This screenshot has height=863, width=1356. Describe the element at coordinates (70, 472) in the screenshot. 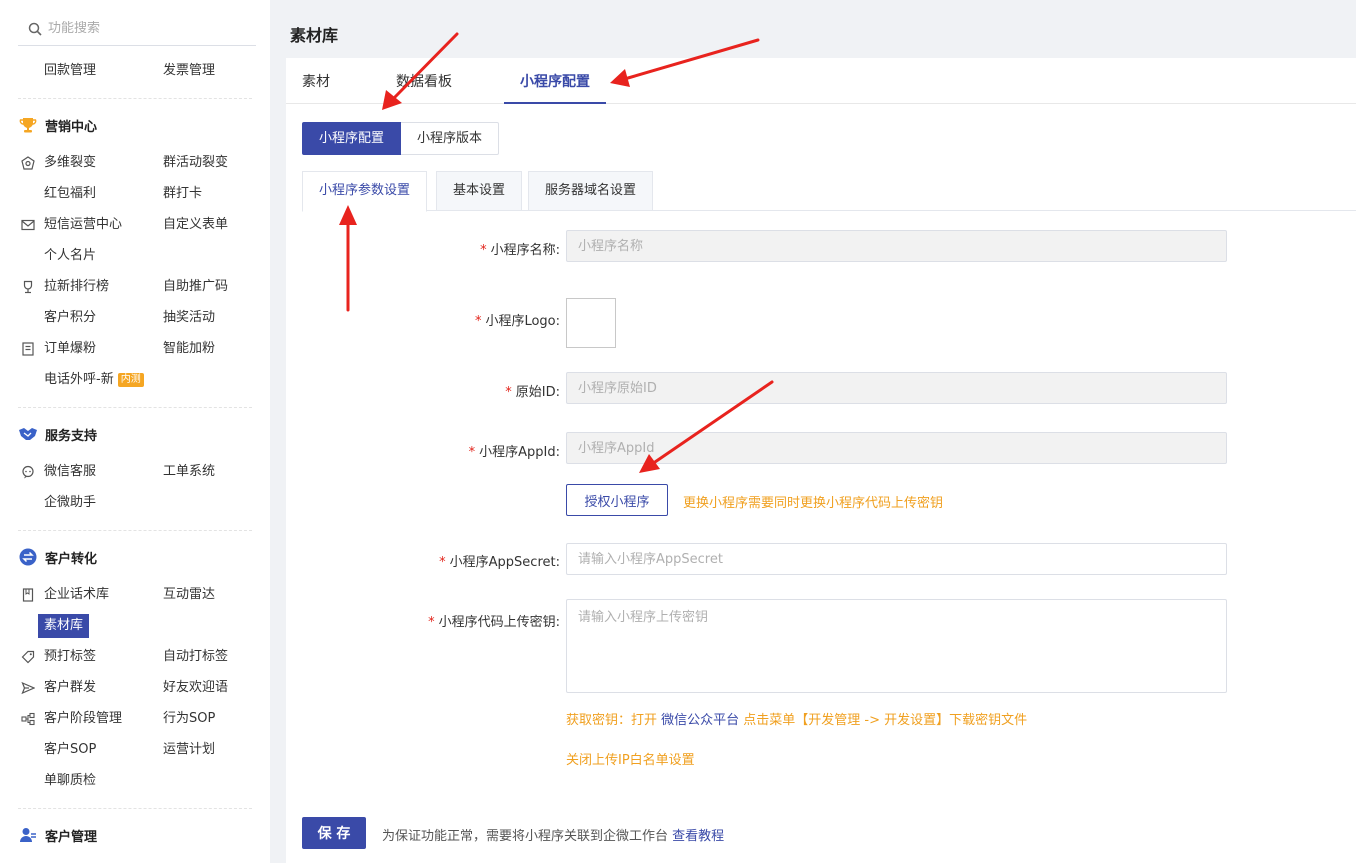

I see `sidebar-item-wechat-service: 微信客服` at that location.